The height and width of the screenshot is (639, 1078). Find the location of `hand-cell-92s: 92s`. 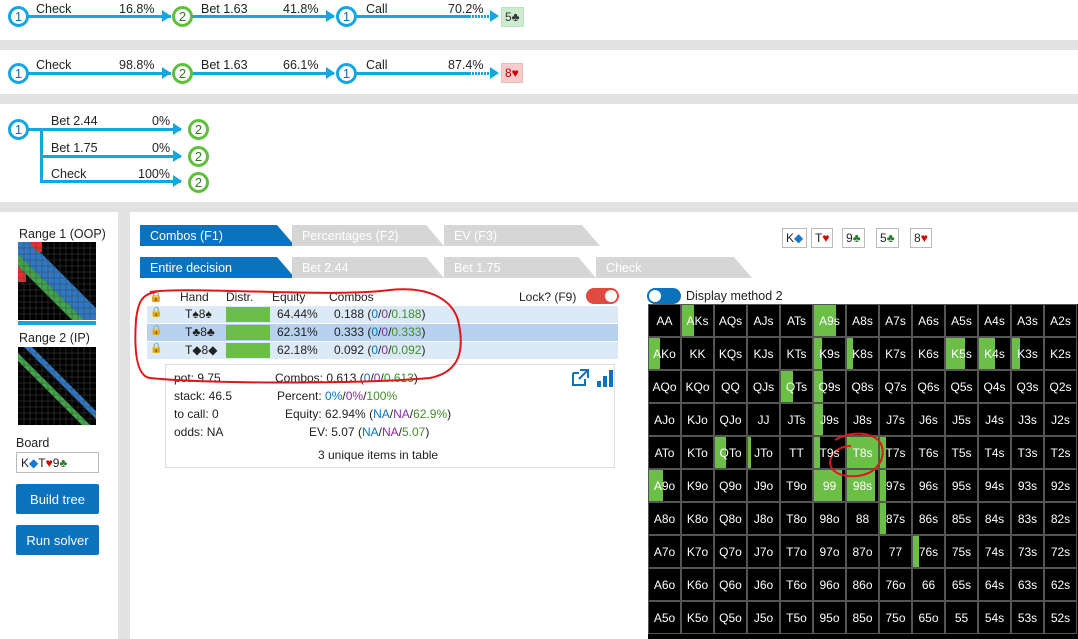

hand-cell-92s: 92s is located at coordinates (1060, 485).